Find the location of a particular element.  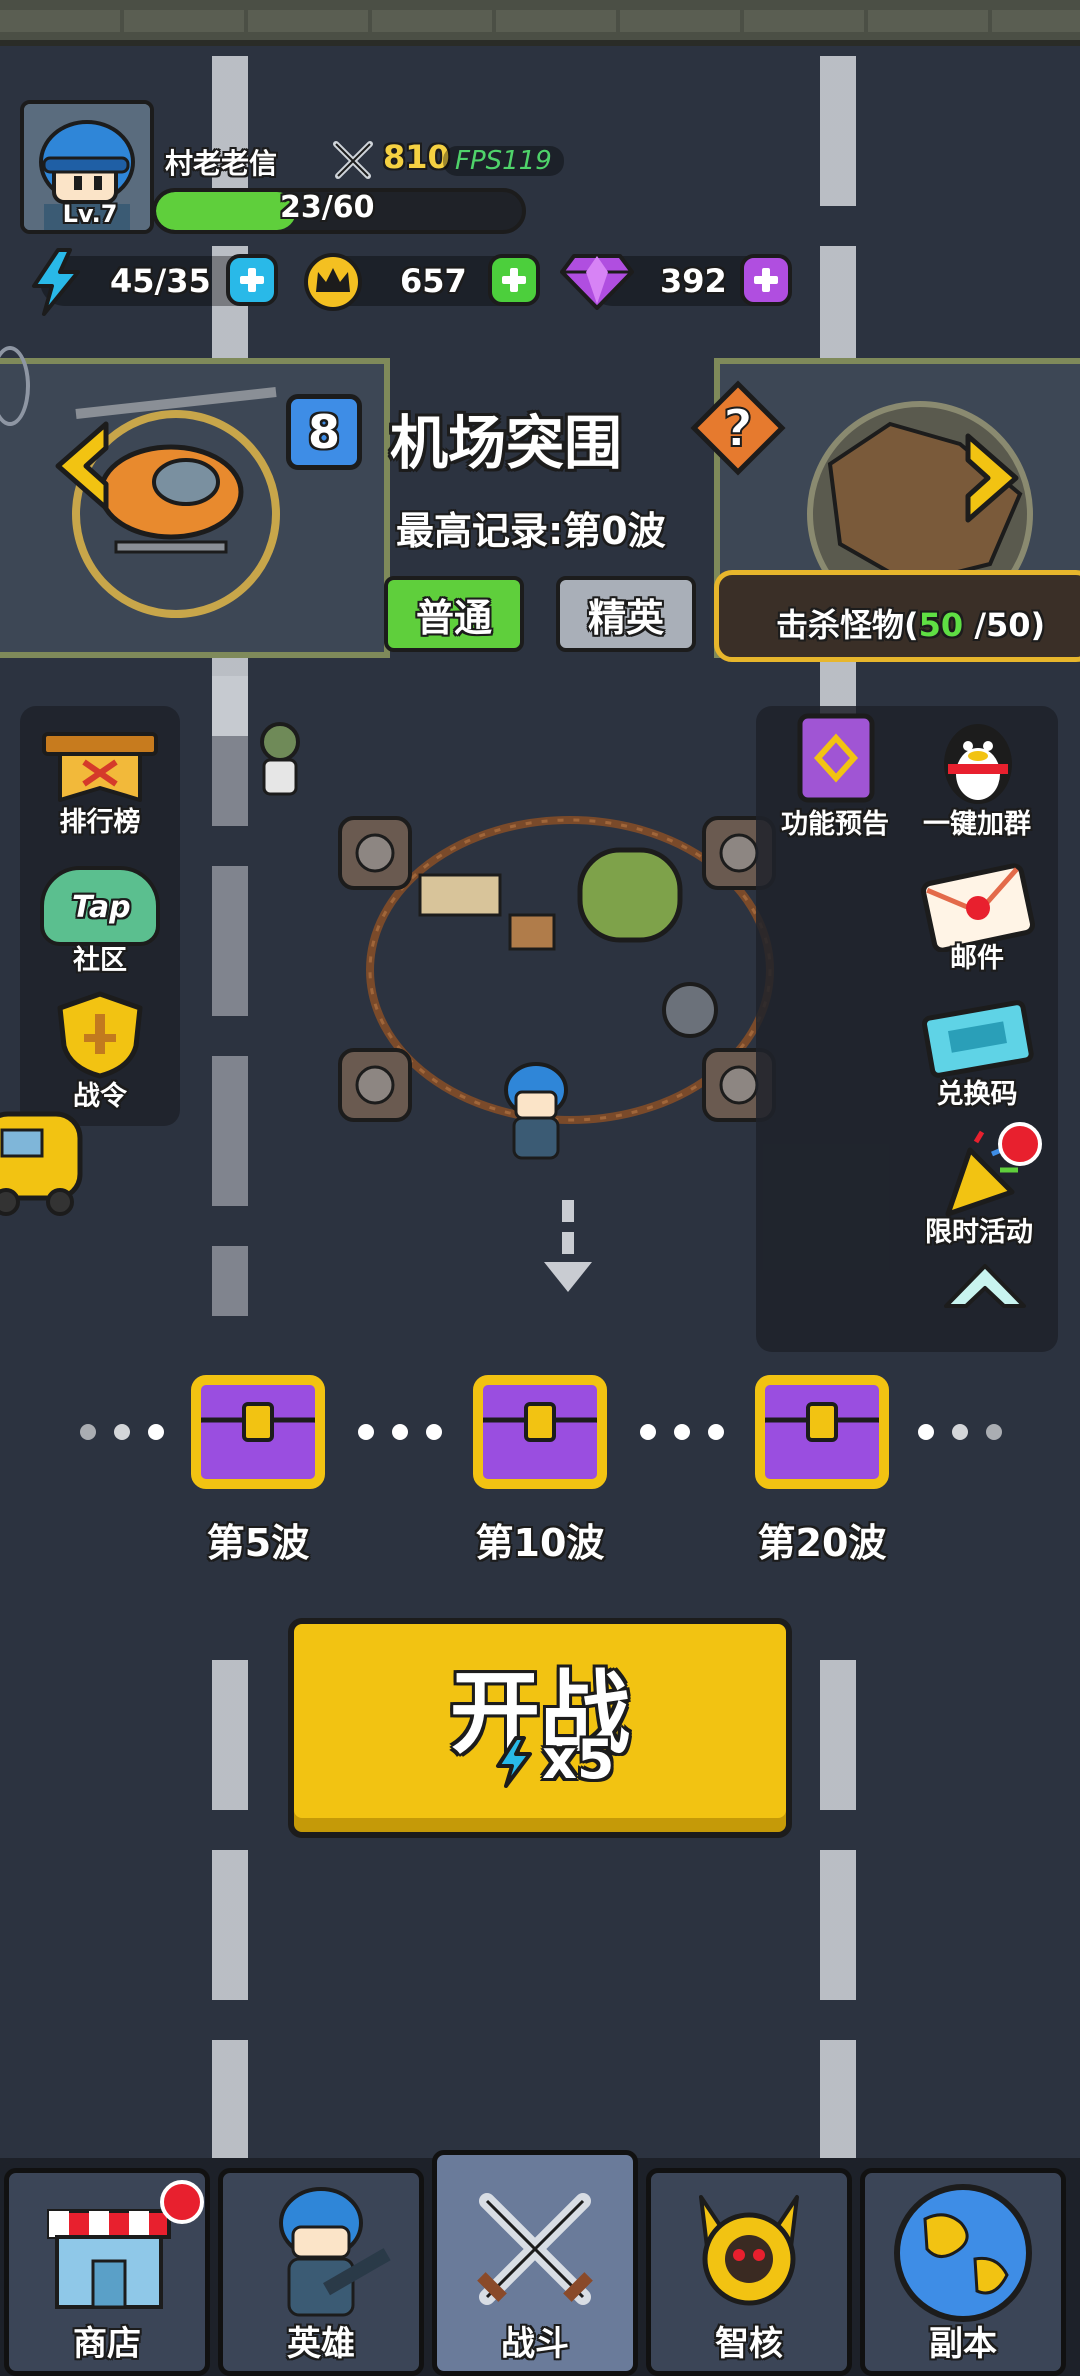

menu-feature-preview: 功能预告 is located at coordinates (835, 821).